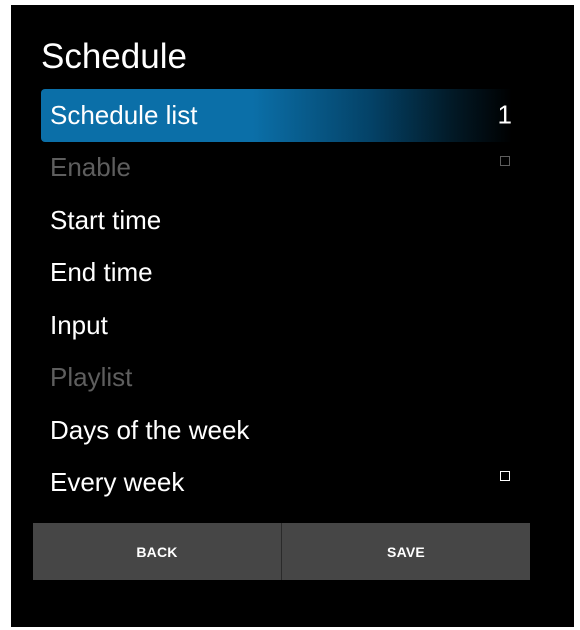 Image resolution: width=580 pixels, height=630 pixels. What do you see at coordinates (79, 324) in the screenshot?
I see `menu-item-label: Input` at bounding box center [79, 324].